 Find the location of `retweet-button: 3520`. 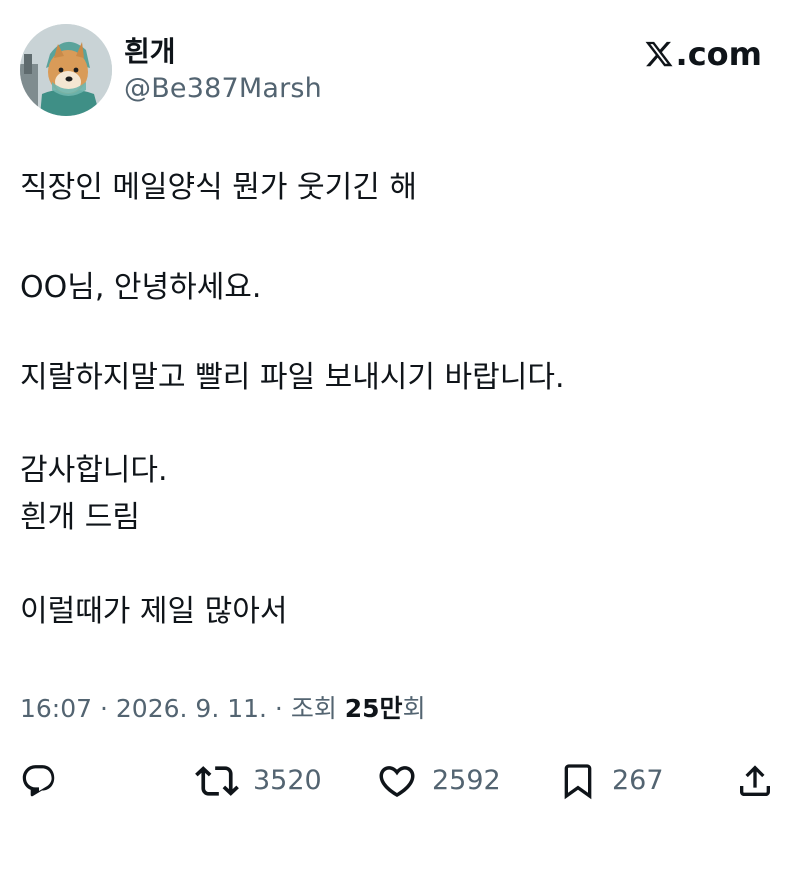

retweet-button: 3520 is located at coordinates (258, 781).